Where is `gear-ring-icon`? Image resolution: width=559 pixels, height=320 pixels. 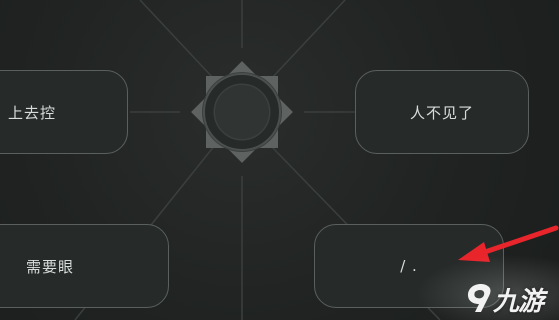 gear-ring-icon is located at coordinates (242, 112).